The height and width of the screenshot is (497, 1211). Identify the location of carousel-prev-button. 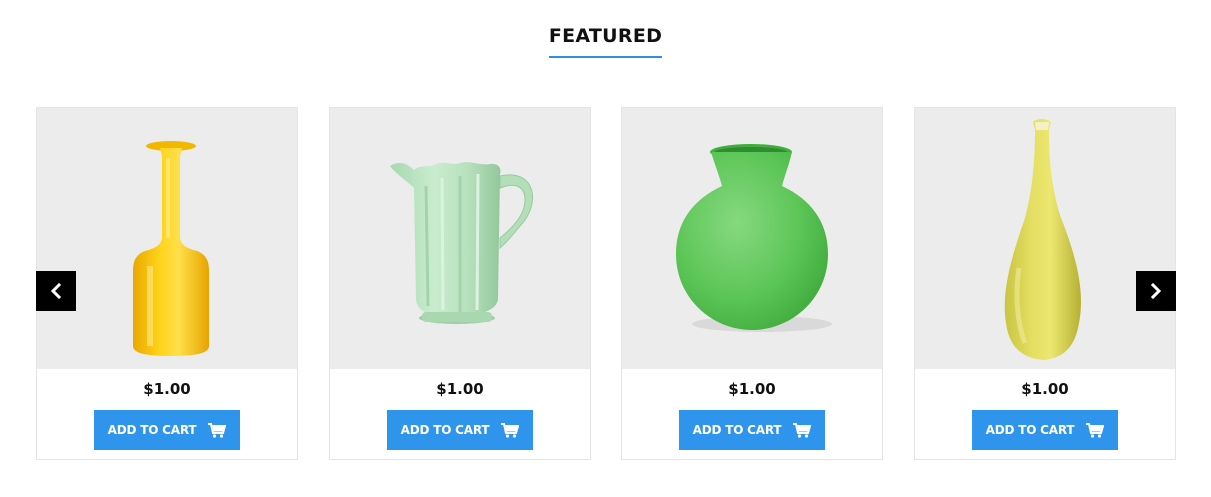
(56, 291).